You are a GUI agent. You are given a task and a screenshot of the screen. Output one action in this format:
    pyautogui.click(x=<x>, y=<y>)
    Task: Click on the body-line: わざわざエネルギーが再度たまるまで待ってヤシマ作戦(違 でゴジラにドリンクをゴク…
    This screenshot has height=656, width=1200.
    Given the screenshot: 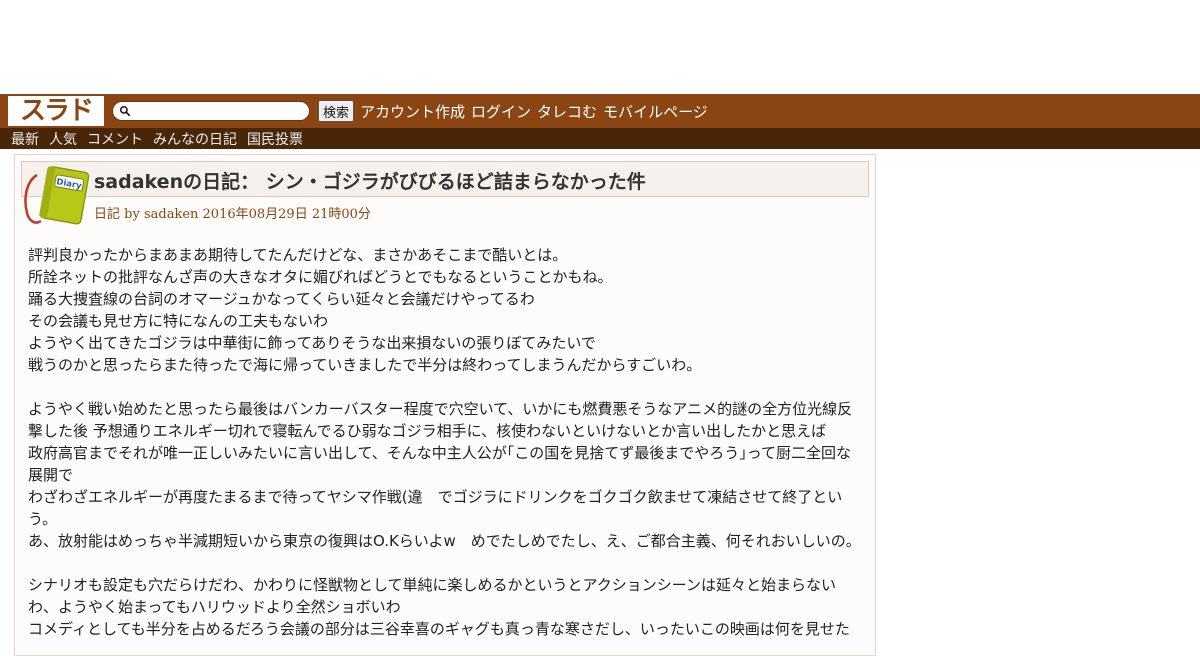 What is the action you would take?
    pyautogui.click(x=435, y=508)
    